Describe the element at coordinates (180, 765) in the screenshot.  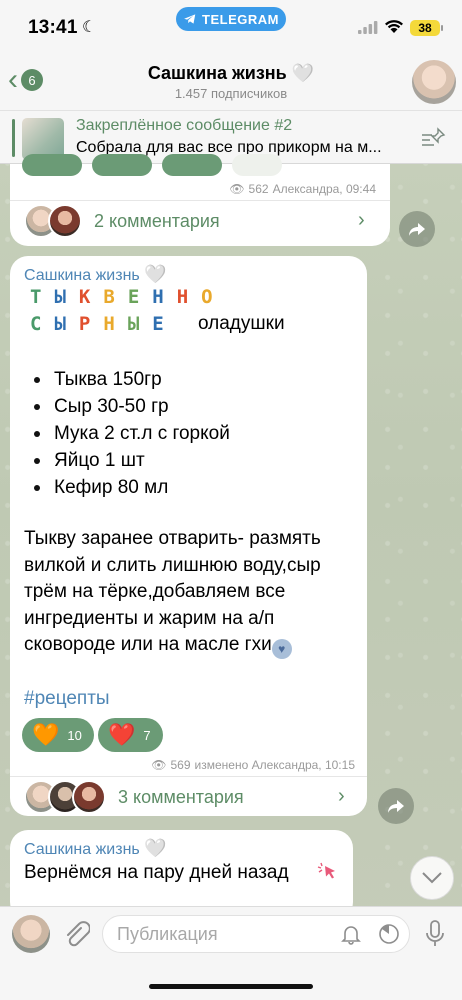
I see `view-count: 569` at that location.